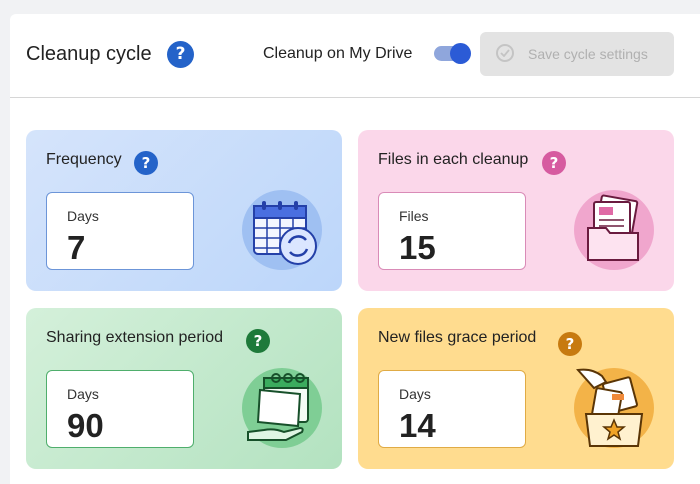  Describe the element at coordinates (554, 163) in the screenshot. I see `files-help-icon: ?` at that location.